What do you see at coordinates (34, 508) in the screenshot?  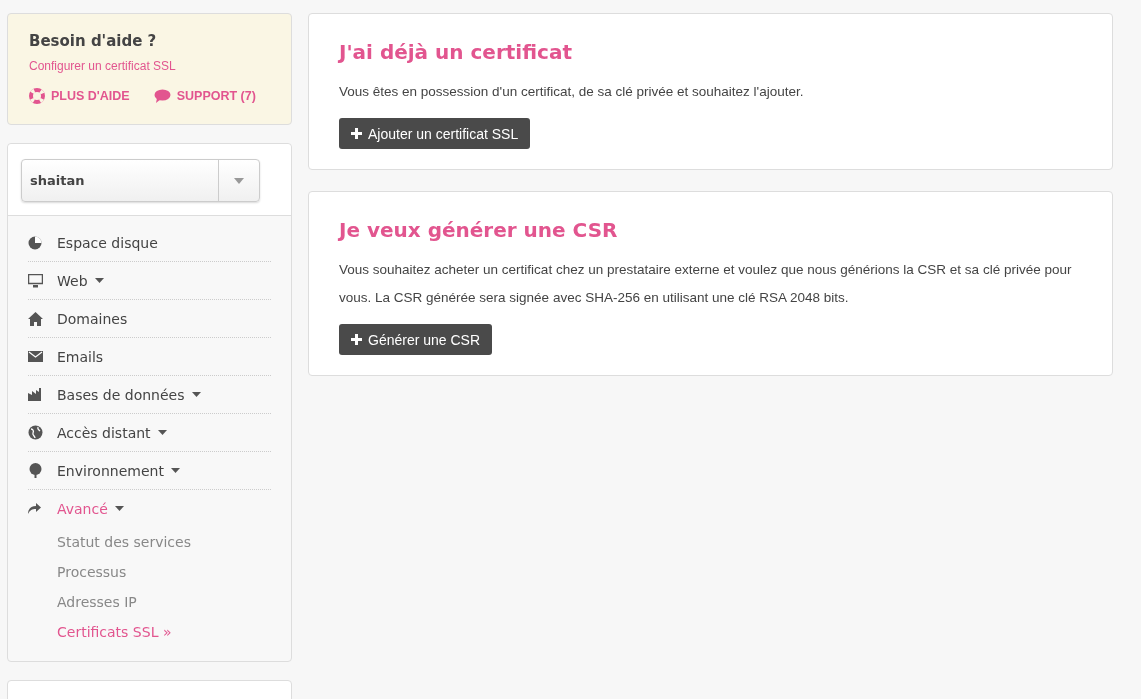 I see `share-arrow-icon` at bounding box center [34, 508].